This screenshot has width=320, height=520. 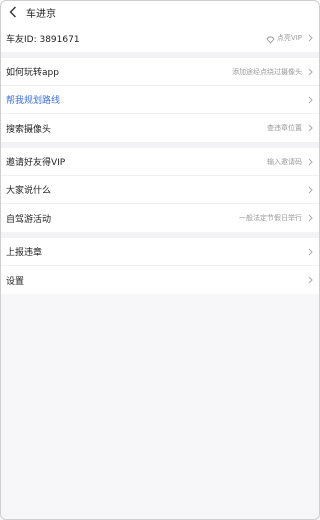 I want to click on menu-how-to-use: 如何玩转app 添加途经点绕过摄像头, so click(x=160, y=72).